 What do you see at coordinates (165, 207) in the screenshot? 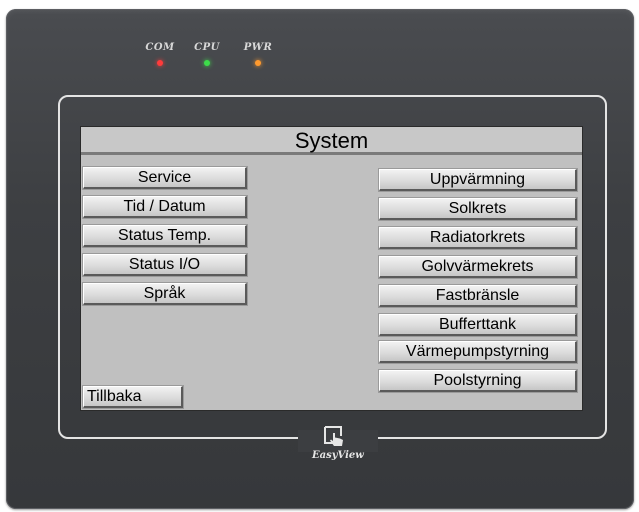
I see `time-date-button: Tid / Datum` at bounding box center [165, 207].